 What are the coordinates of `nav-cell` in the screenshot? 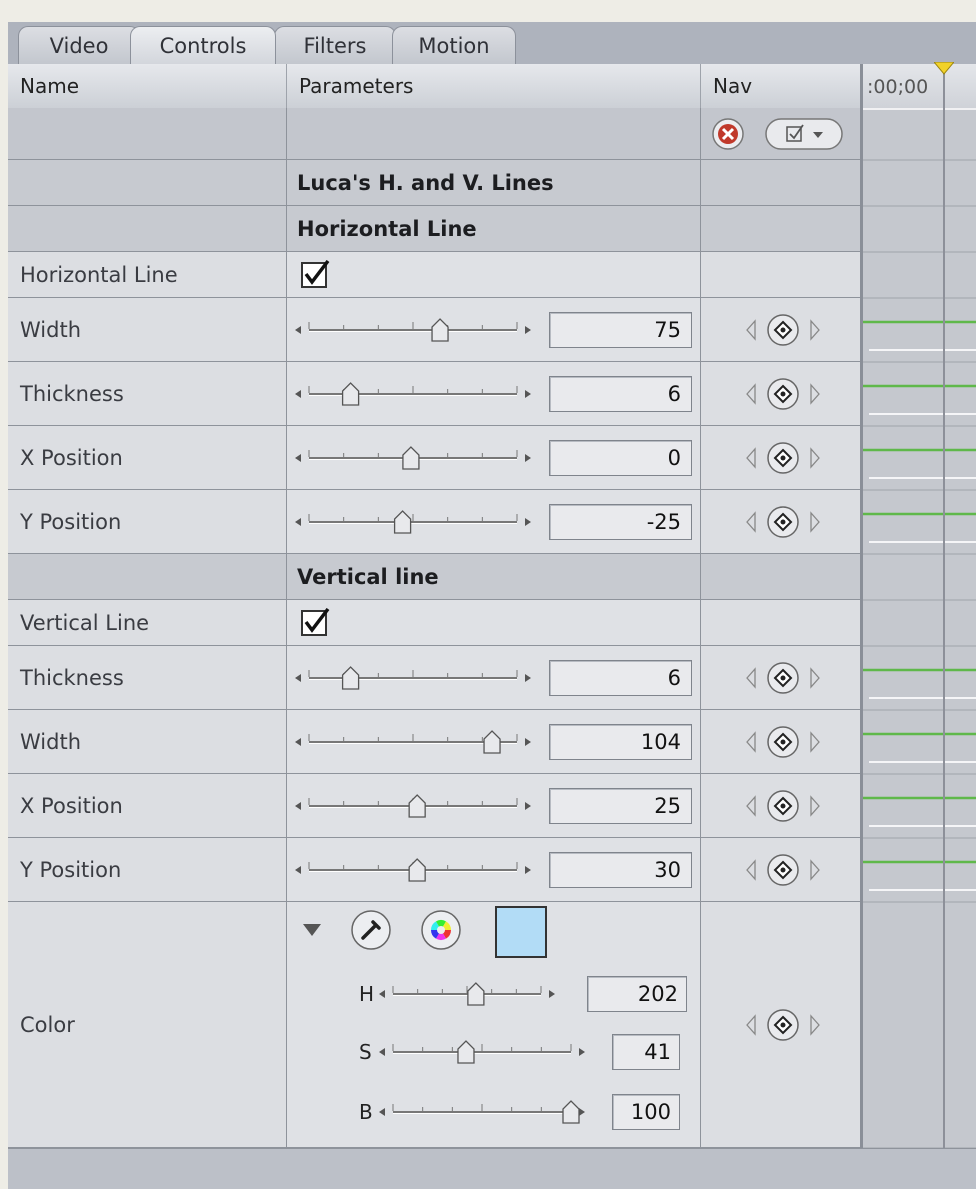 It's located at (780, 622).